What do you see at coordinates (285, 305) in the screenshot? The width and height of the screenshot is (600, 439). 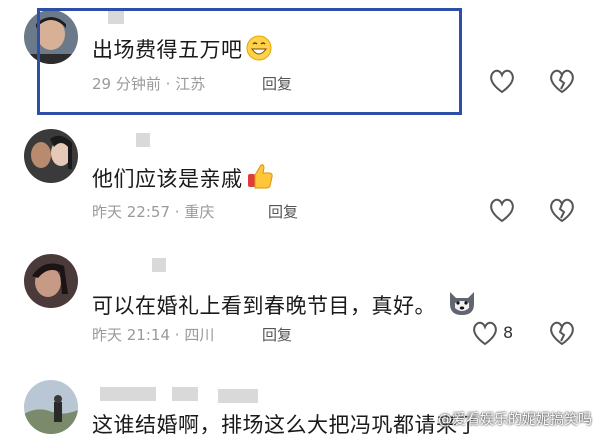 I see `comment-text: 可以在婚礼上看到春晚节目，真好。` at bounding box center [285, 305].